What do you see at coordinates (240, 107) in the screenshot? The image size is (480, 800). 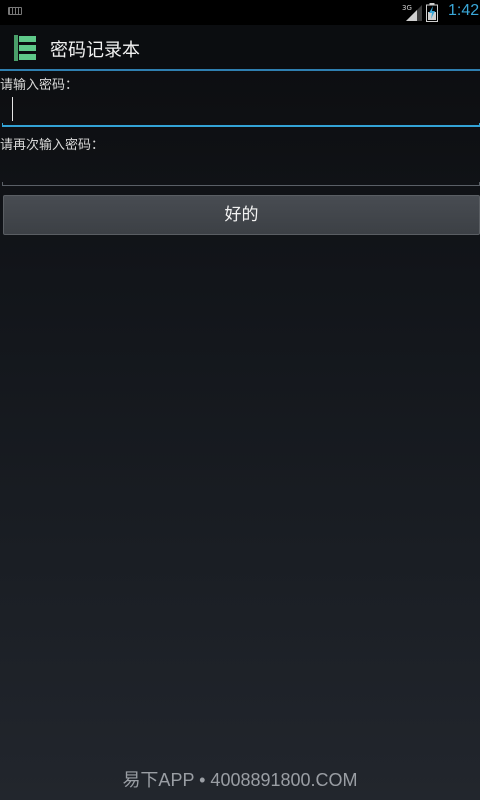 I see `password-input` at bounding box center [240, 107].